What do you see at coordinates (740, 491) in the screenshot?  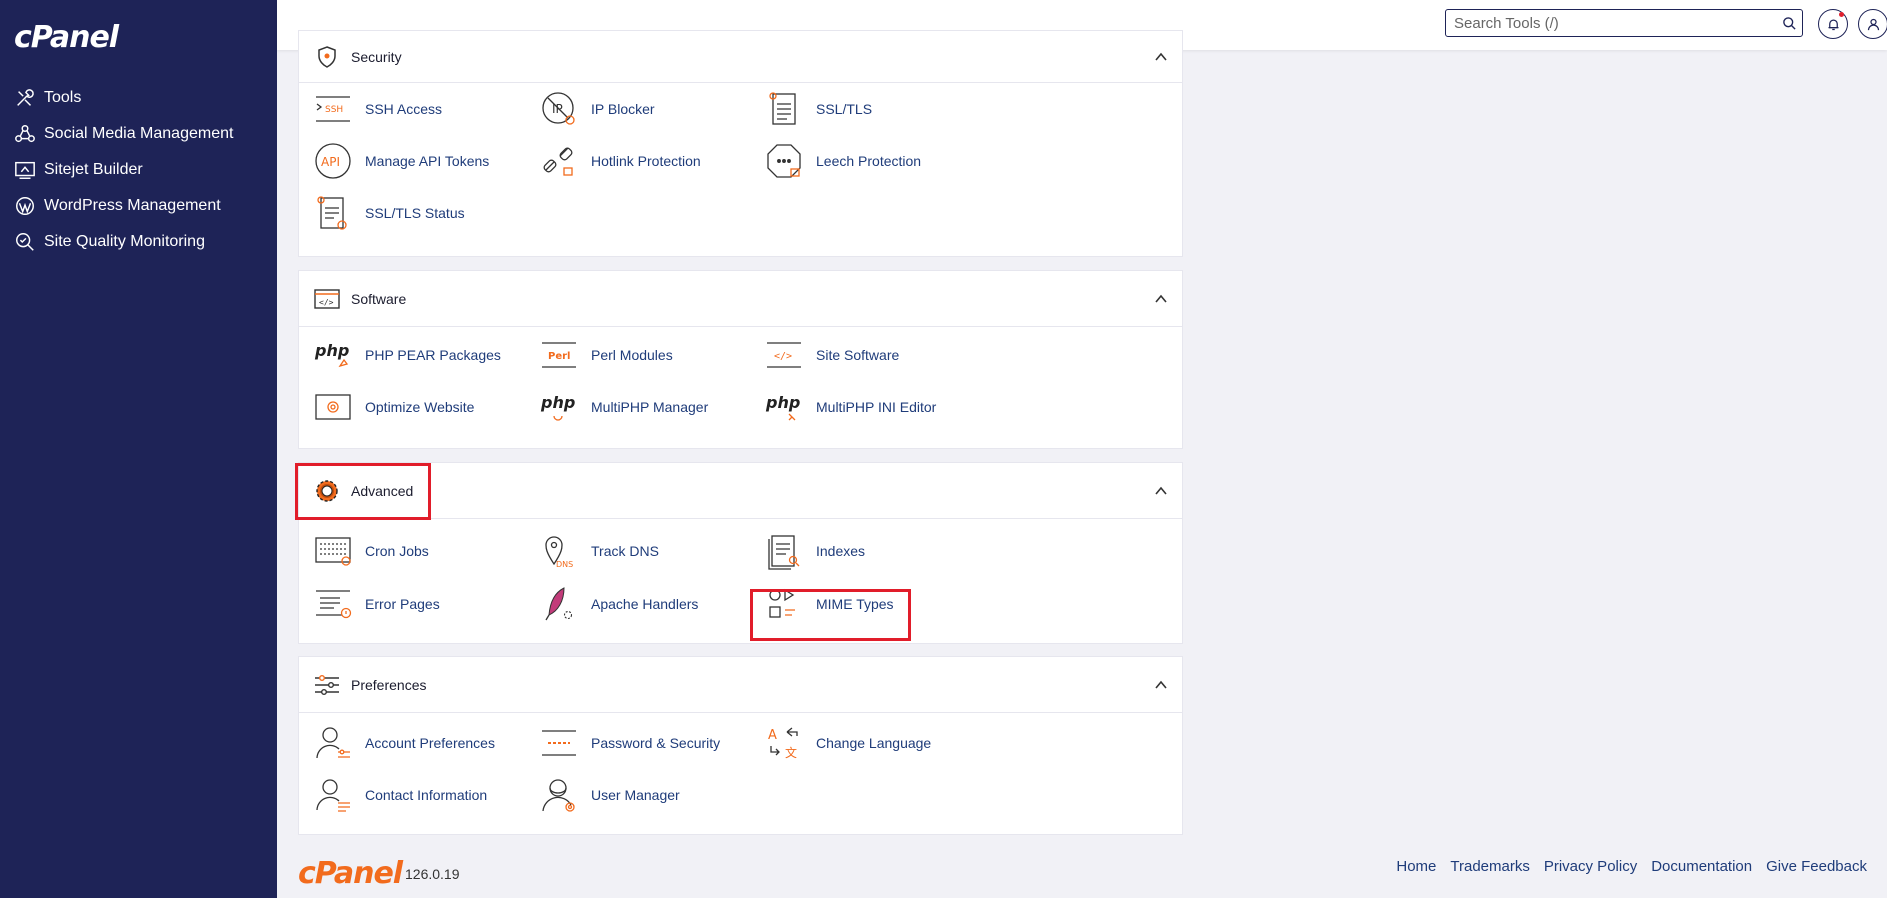 I see `section-header-advanced: Advanced` at bounding box center [740, 491].